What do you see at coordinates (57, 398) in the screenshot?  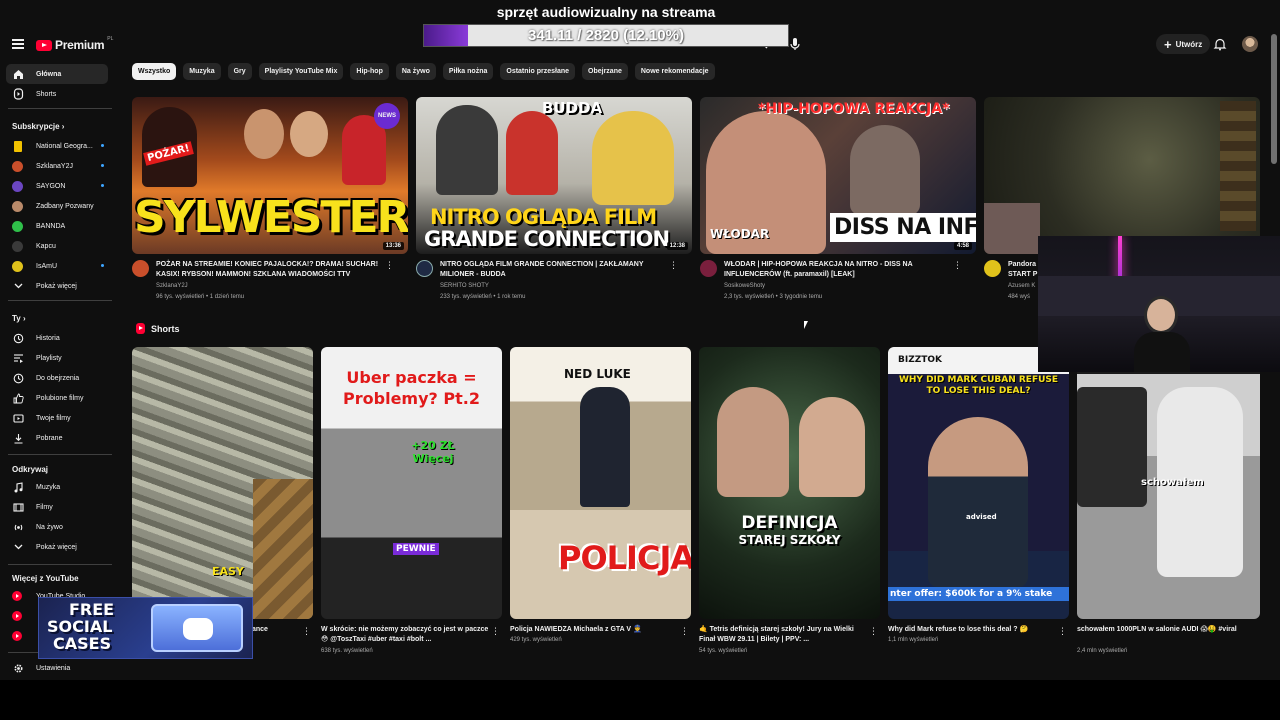 I see `sidebar-item-liked: Polubione filmy` at bounding box center [57, 398].